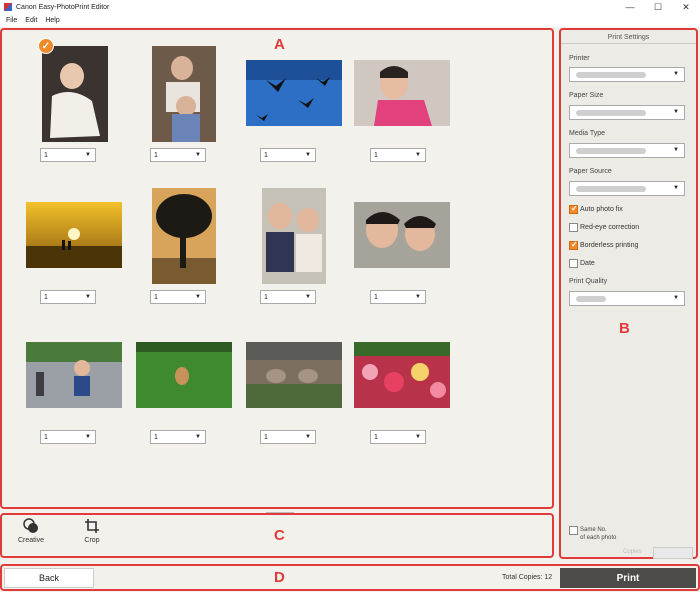  I want to click on marker-c: C, so click(279, 535).